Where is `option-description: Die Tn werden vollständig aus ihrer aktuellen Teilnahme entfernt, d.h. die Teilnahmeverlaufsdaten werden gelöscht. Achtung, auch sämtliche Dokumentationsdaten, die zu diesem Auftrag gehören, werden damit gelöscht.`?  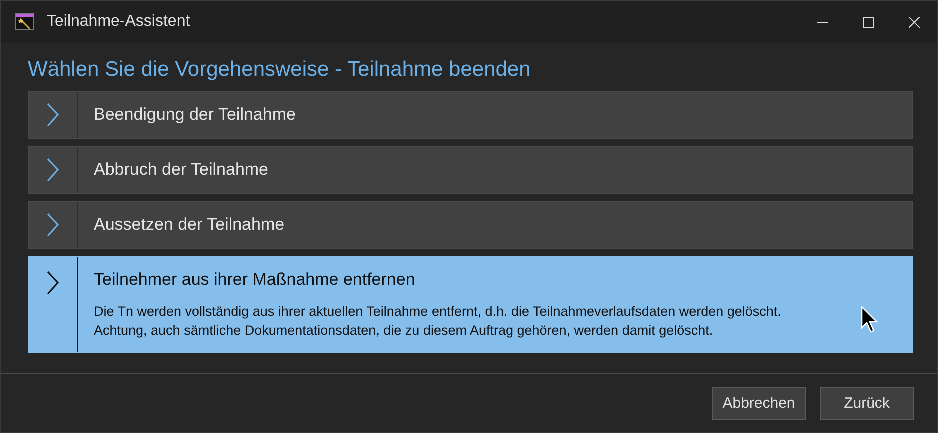
option-description: Die Tn werden vollständig aus ihrer aktuellen Teilnahme entfernt, d.h. die Teilnahmeverlaufsdaten werden gelöscht. Achtung, auch sämtliche Dokumentationsdaten, die zu diesem Auftrag gehören, werden damit gelöscht. is located at coordinates (438, 321).